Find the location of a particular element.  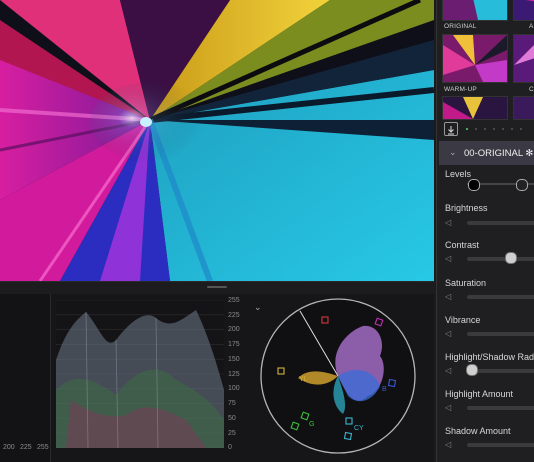

preset-label-warm-up: WARM-UP is located at coordinates (460, 89).